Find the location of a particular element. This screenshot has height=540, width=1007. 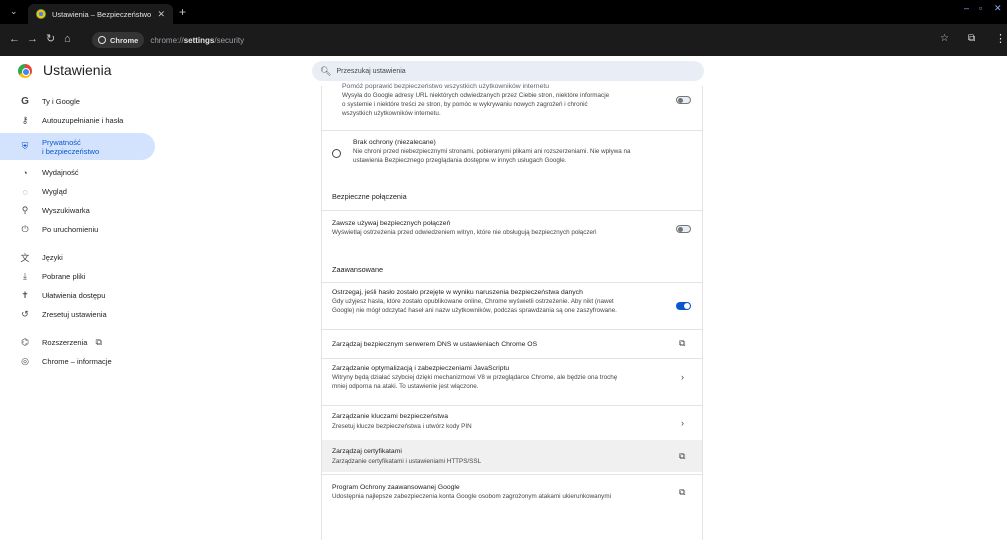

row-title: Brak ochrony (niezalecane) is located at coordinates (394, 142).